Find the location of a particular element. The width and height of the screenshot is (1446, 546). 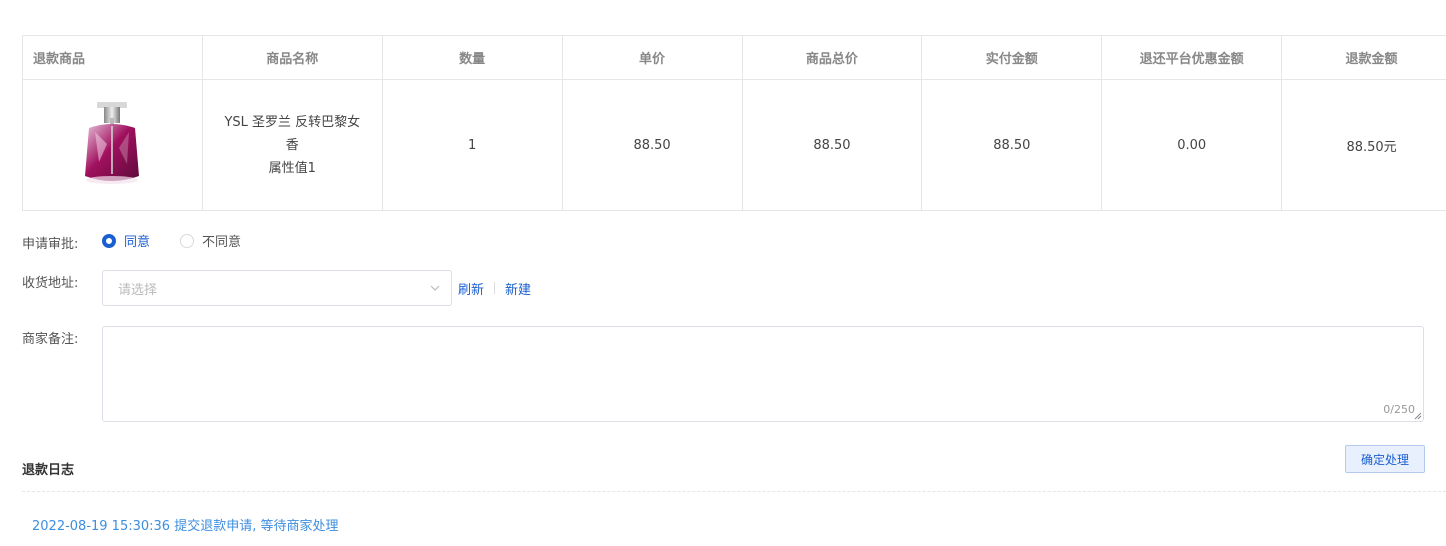

perfume-bottle-image is located at coordinates (112, 143).